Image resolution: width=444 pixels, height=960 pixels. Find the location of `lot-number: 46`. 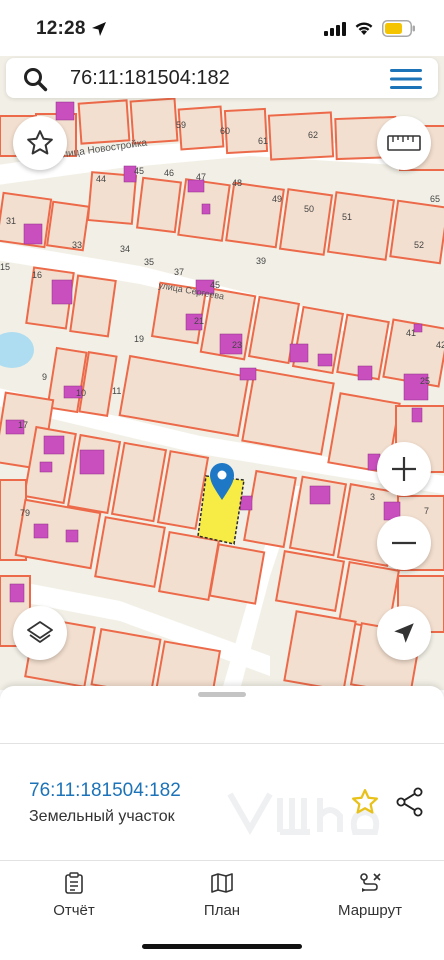

lot-number: 46 is located at coordinates (169, 173).